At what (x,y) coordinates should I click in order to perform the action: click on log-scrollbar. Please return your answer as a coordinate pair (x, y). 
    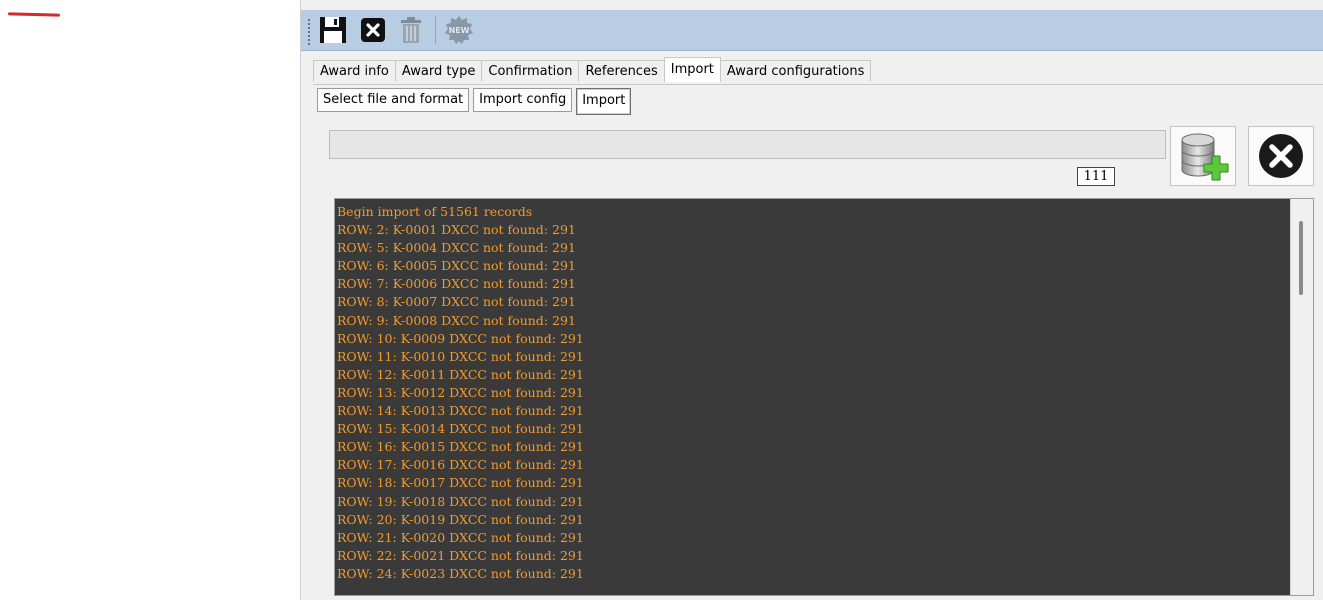
    Looking at the image, I should click on (1301, 397).